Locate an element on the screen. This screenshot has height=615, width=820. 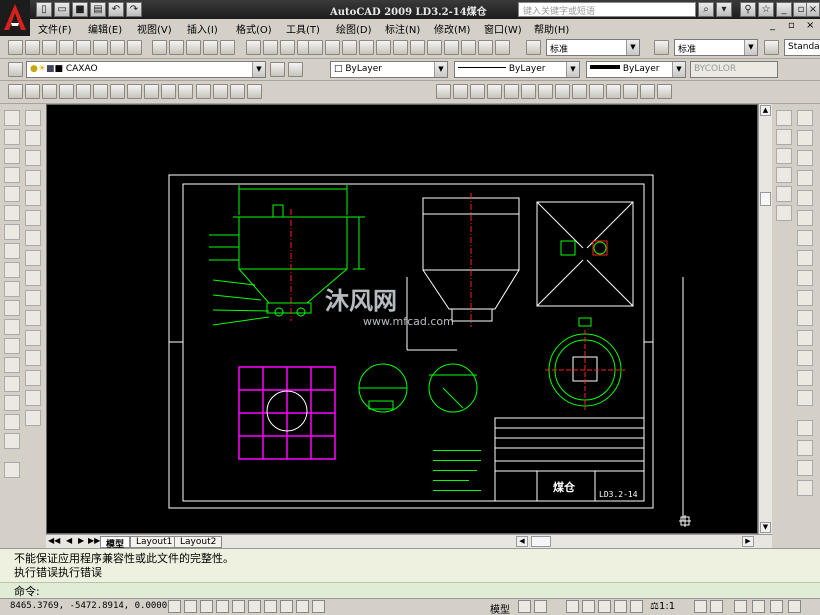
search-icon: ⌕ is located at coordinates (706, 9).